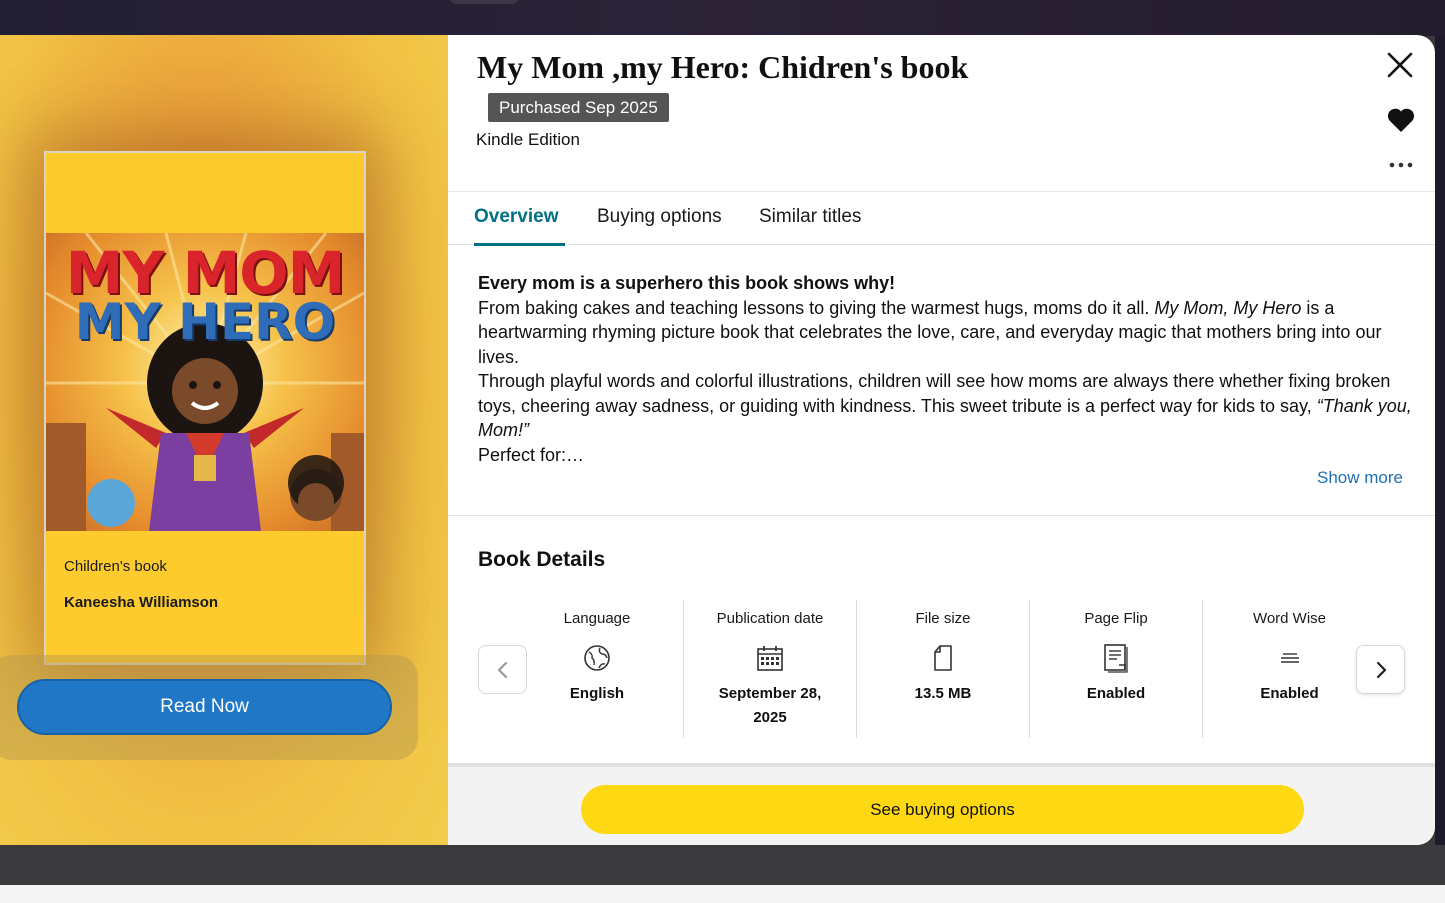 The image size is (1445, 903). What do you see at coordinates (205, 382) in the screenshot?
I see `cover-illustration: MY MOM MY HERO` at bounding box center [205, 382].